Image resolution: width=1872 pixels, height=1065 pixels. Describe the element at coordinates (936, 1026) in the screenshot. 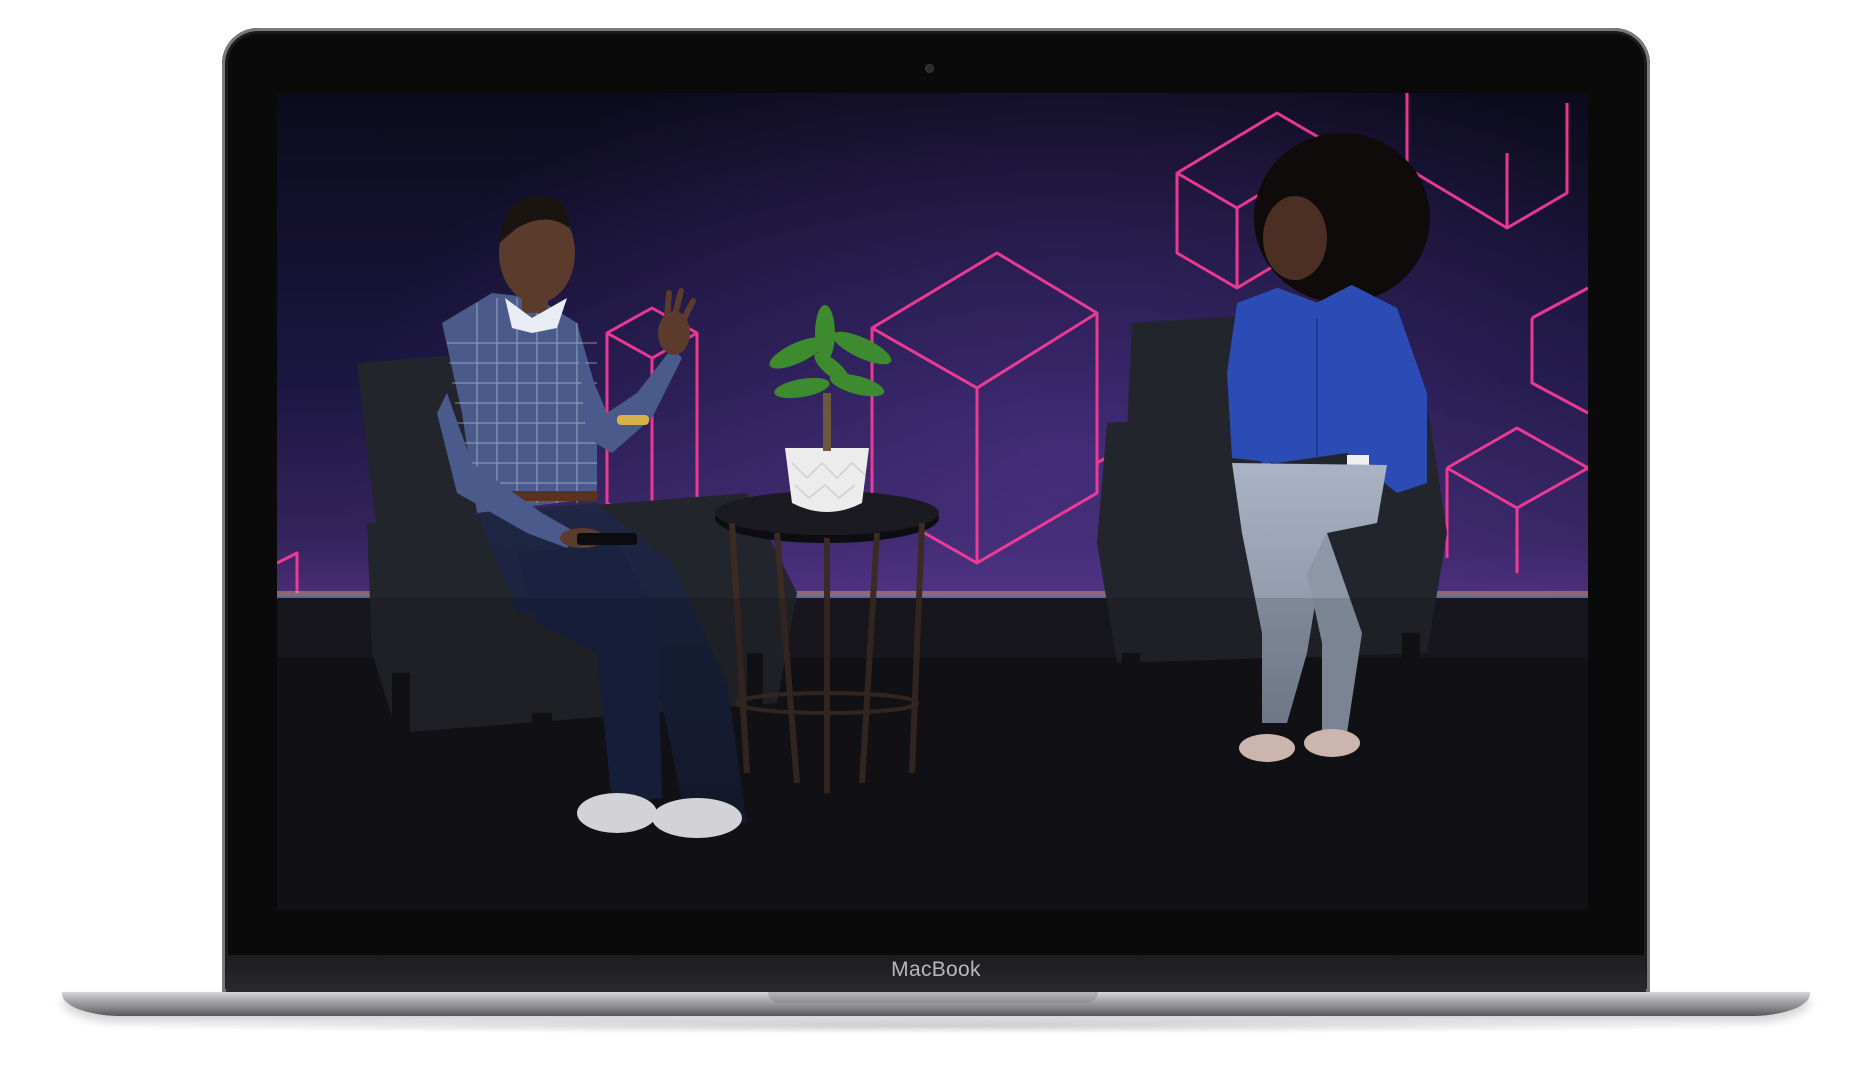

I see `floor-shadow` at that location.